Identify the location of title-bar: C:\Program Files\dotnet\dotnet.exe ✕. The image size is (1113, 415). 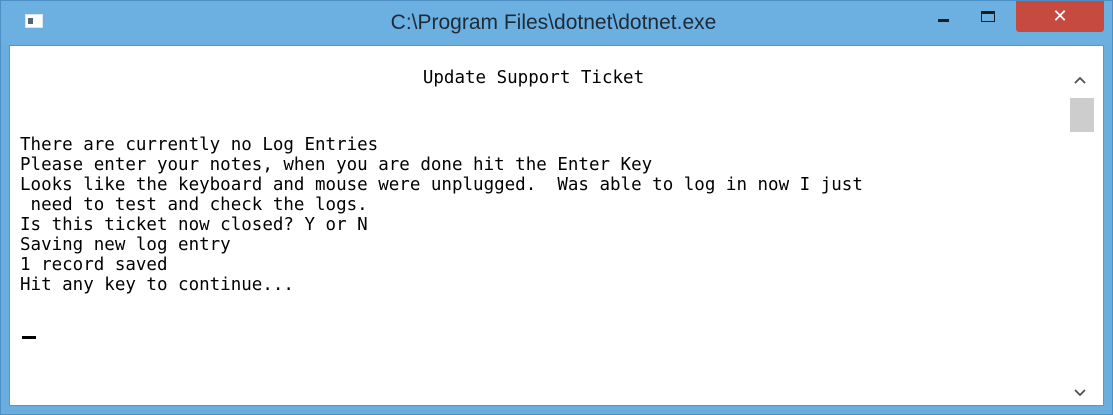
(556, 23).